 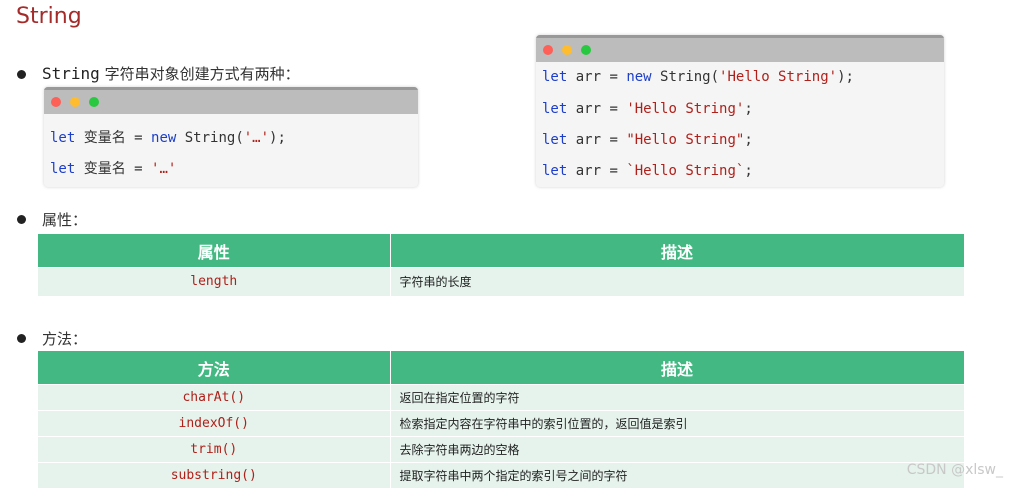 What do you see at coordinates (685, 140) in the screenshot?
I see `code-string: "Hello String"` at bounding box center [685, 140].